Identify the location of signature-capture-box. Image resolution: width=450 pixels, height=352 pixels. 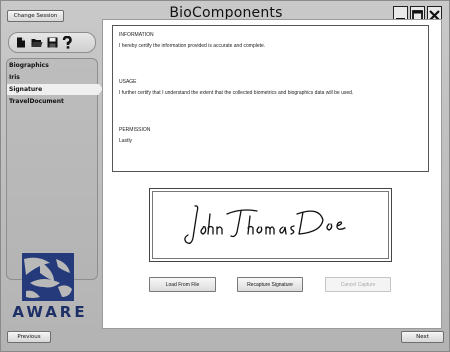
(270, 225).